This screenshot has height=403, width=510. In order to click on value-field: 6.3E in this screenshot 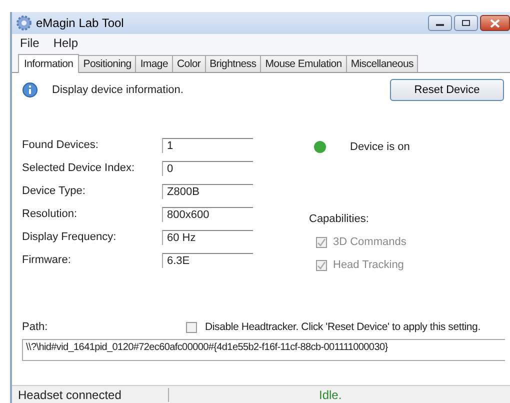, I will do `click(207, 260)`.